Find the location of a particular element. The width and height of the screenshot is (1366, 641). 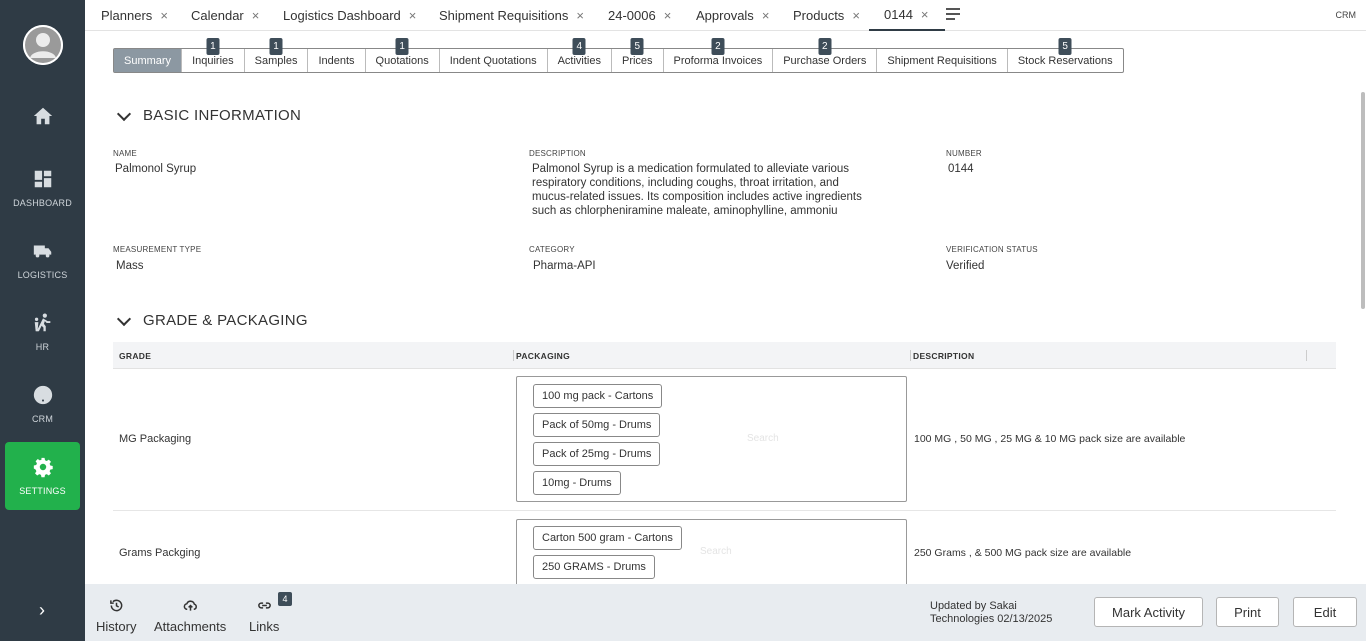

grade-packaging-section-toggle: GRADE & PACKAGING is located at coordinates (212, 320).